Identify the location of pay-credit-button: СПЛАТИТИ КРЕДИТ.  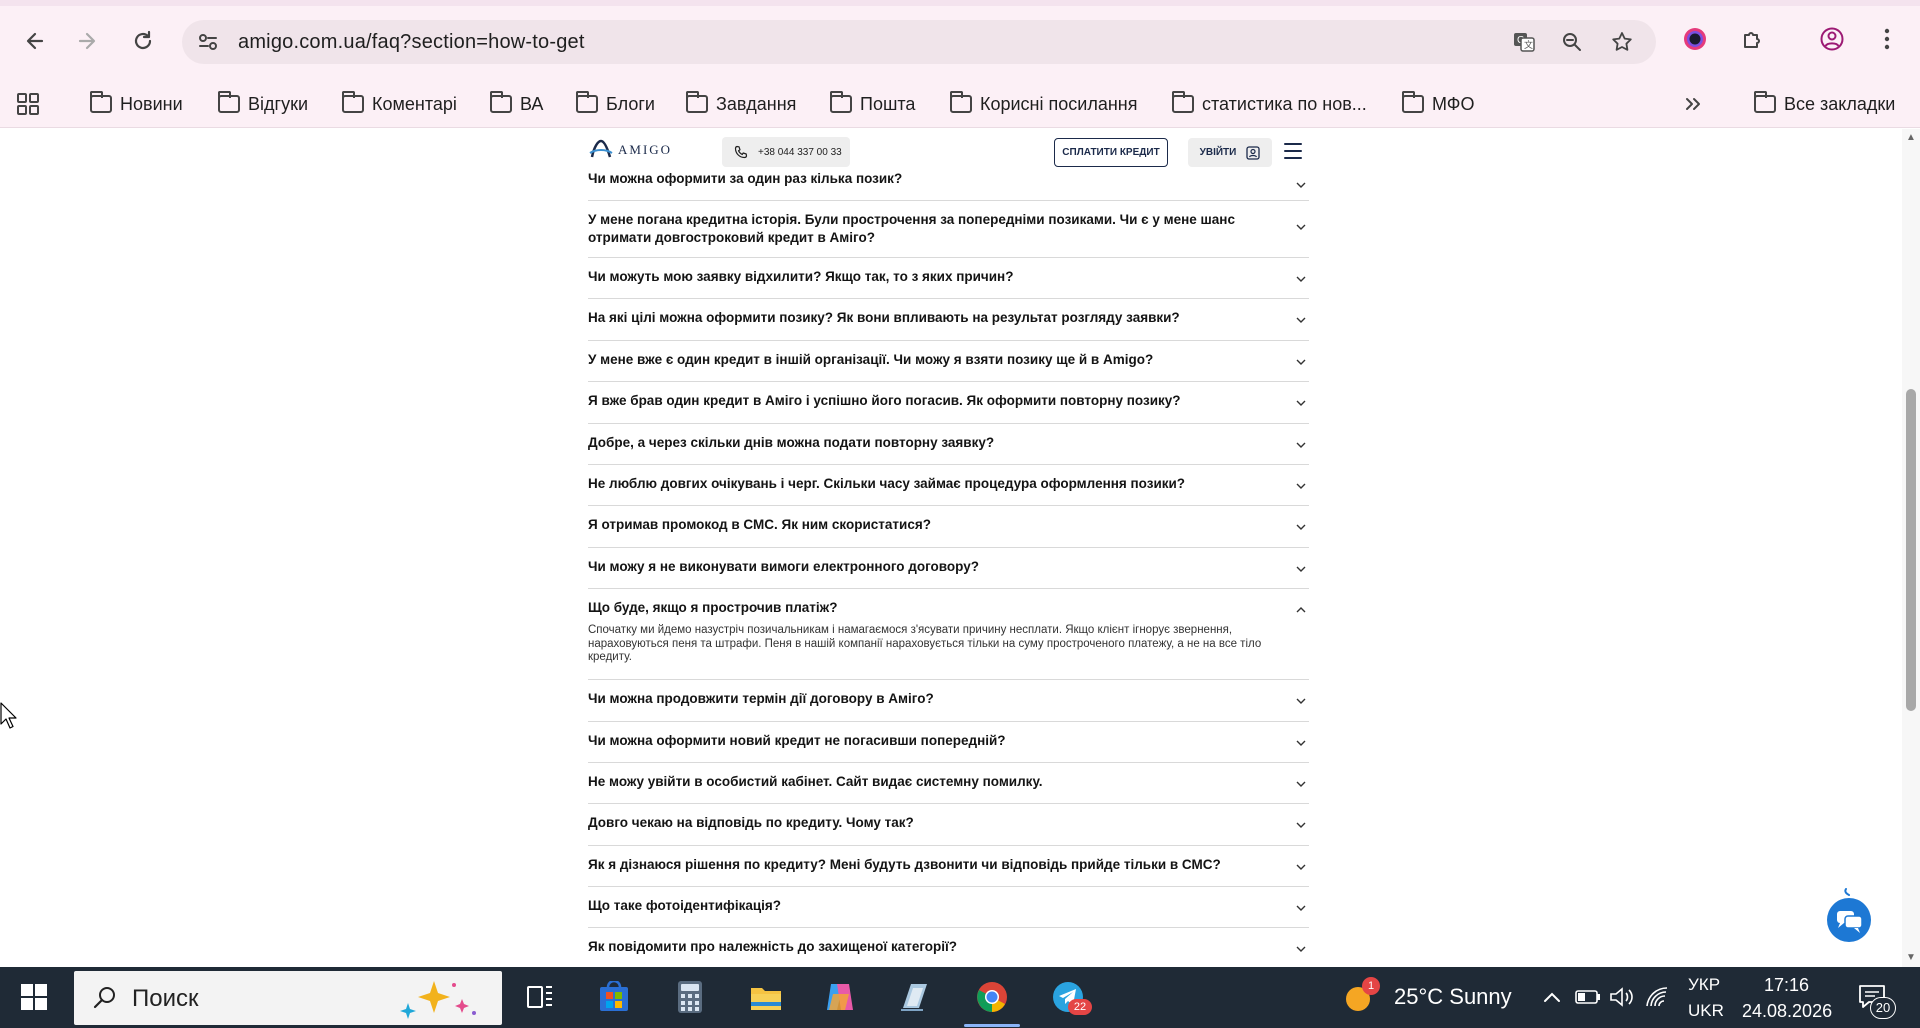
(1111, 152).